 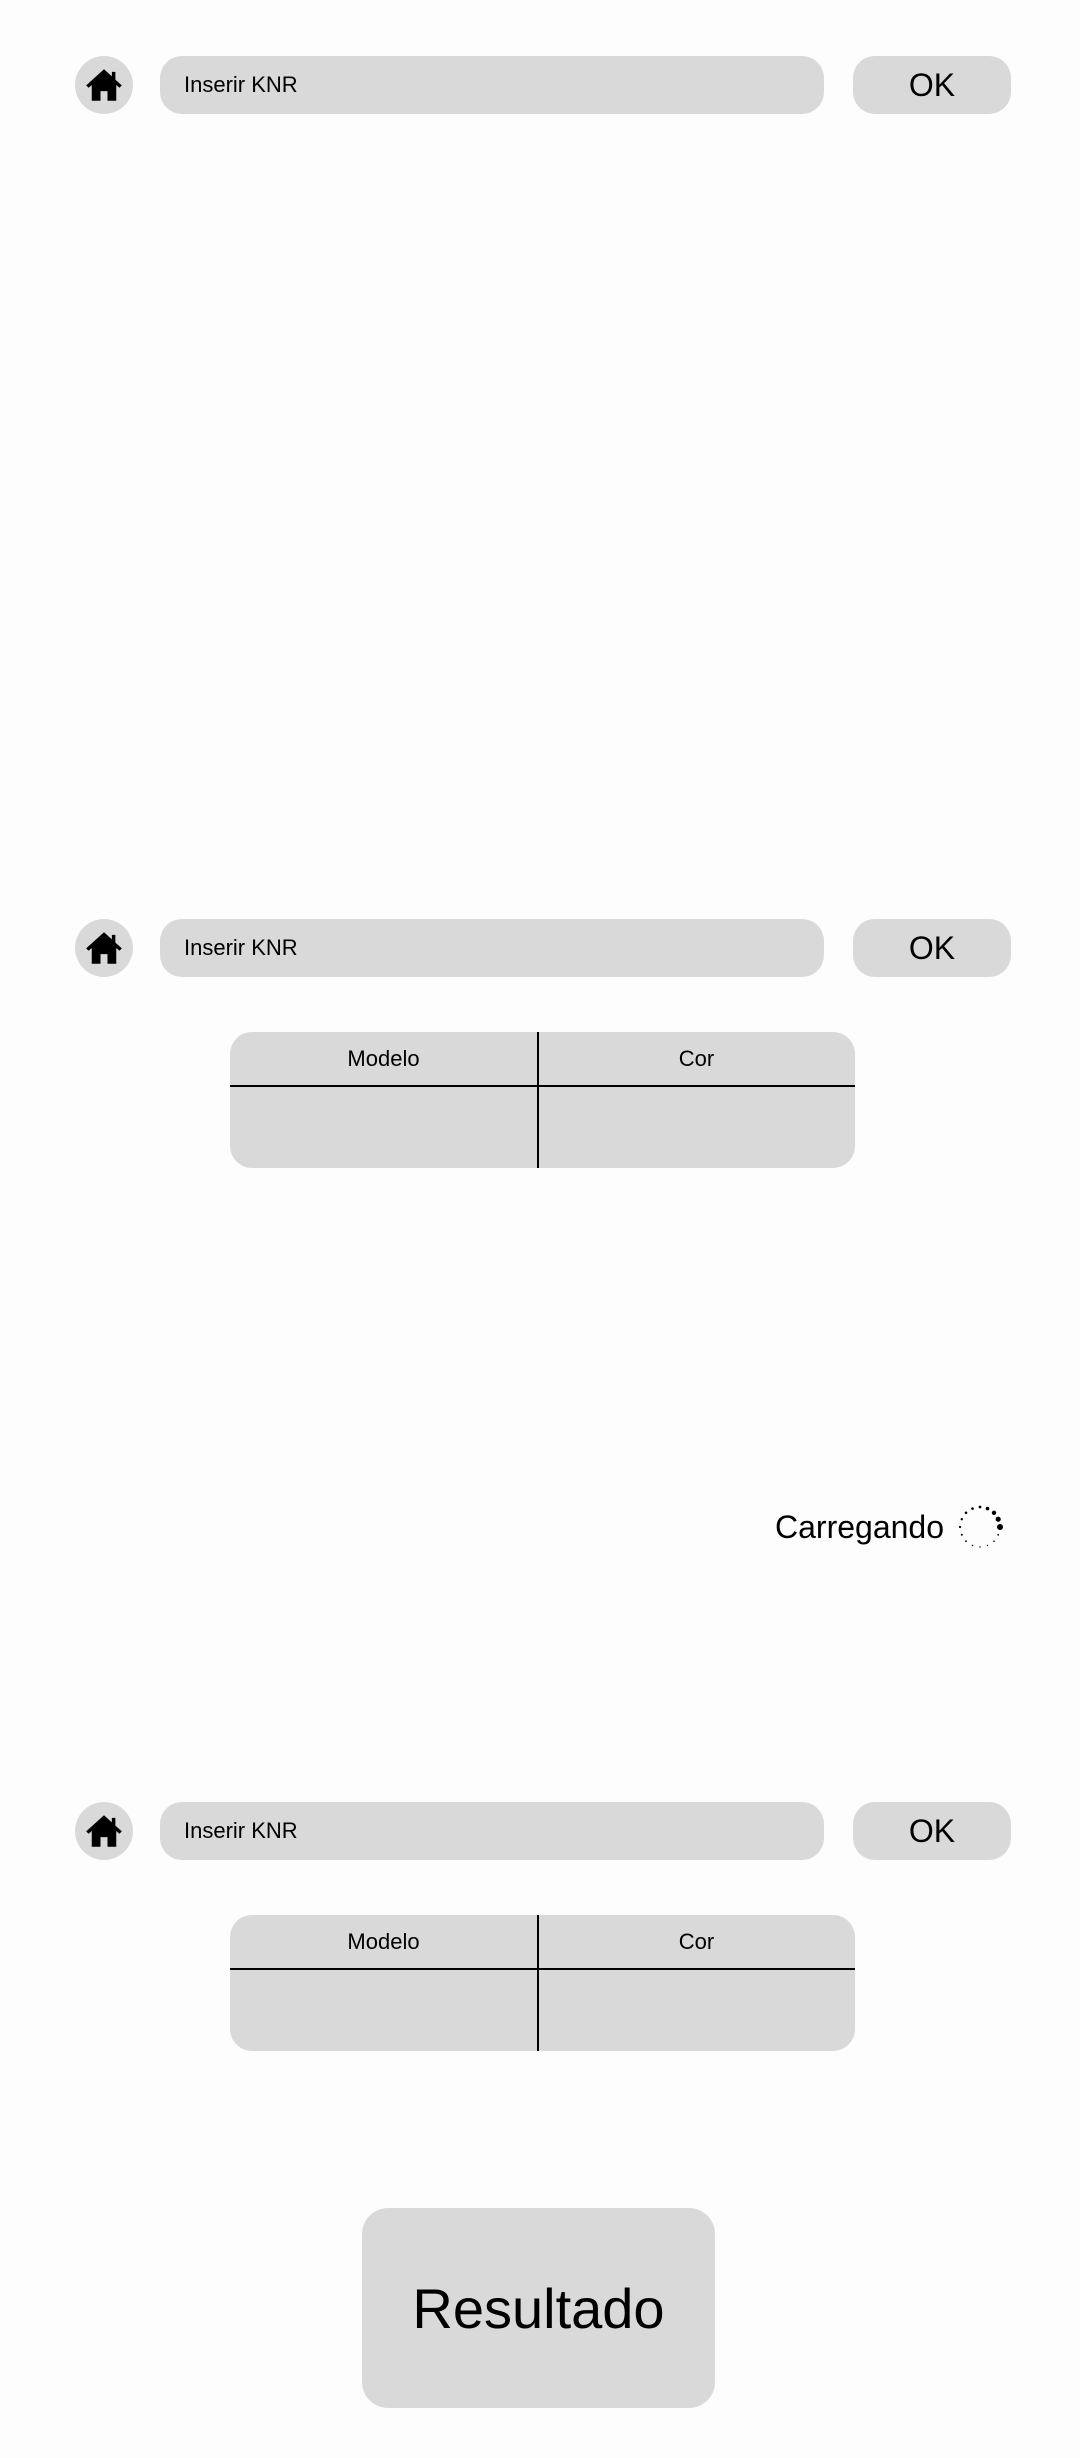 What do you see at coordinates (538, 2308) in the screenshot?
I see `result-button: Resultado` at bounding box center [538, 2308].